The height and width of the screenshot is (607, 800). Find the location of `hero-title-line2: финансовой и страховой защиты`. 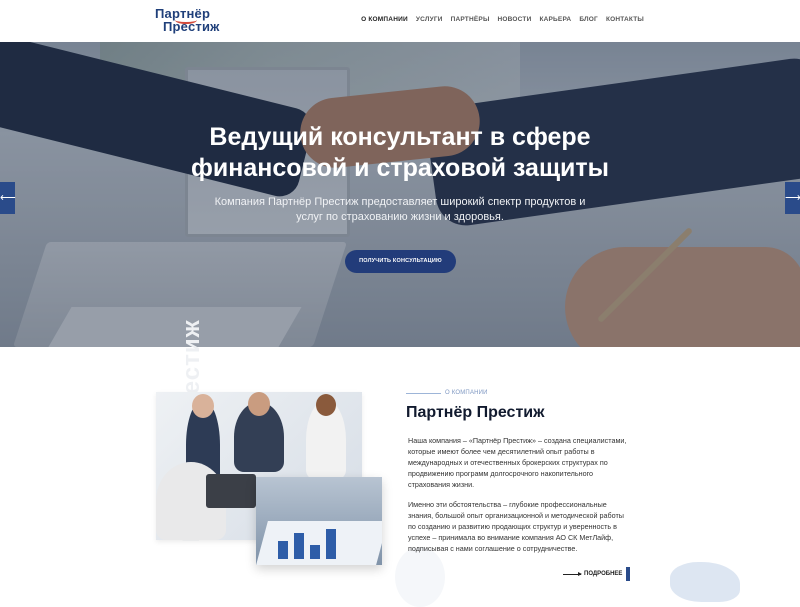

hero-title-line2: финансовой и страховой защиты is located at coordinates (400, 168).